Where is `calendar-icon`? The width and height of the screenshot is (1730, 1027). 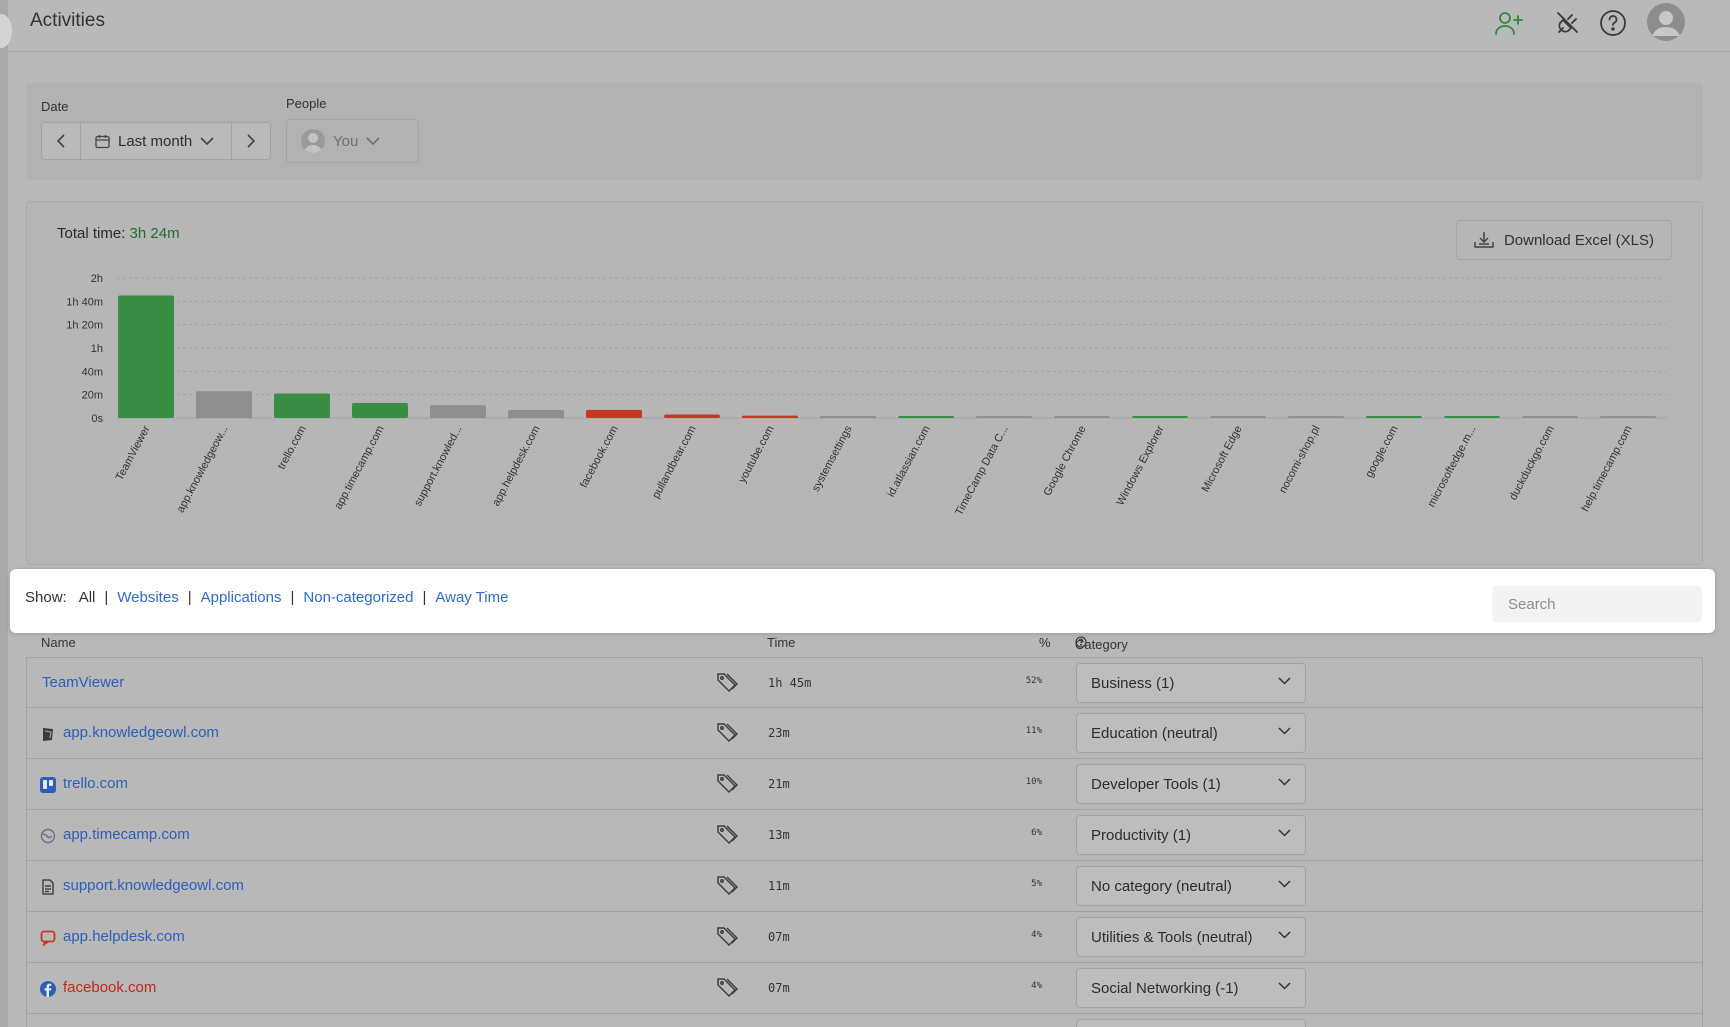
calendar-icon is located at coordinates (102, 141).